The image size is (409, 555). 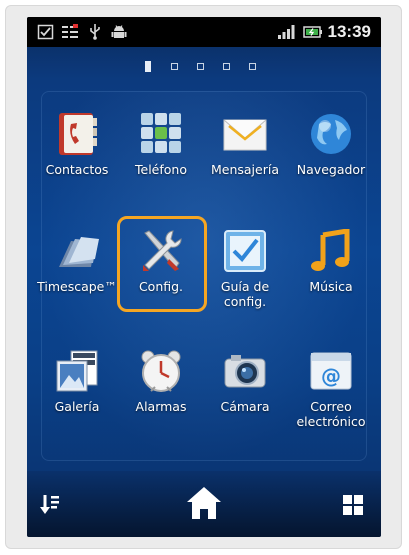 What do you see at coordinates (161, 169) in the screenshot?
I see `app-label: Teléfono` at bounding box center [161, 169].